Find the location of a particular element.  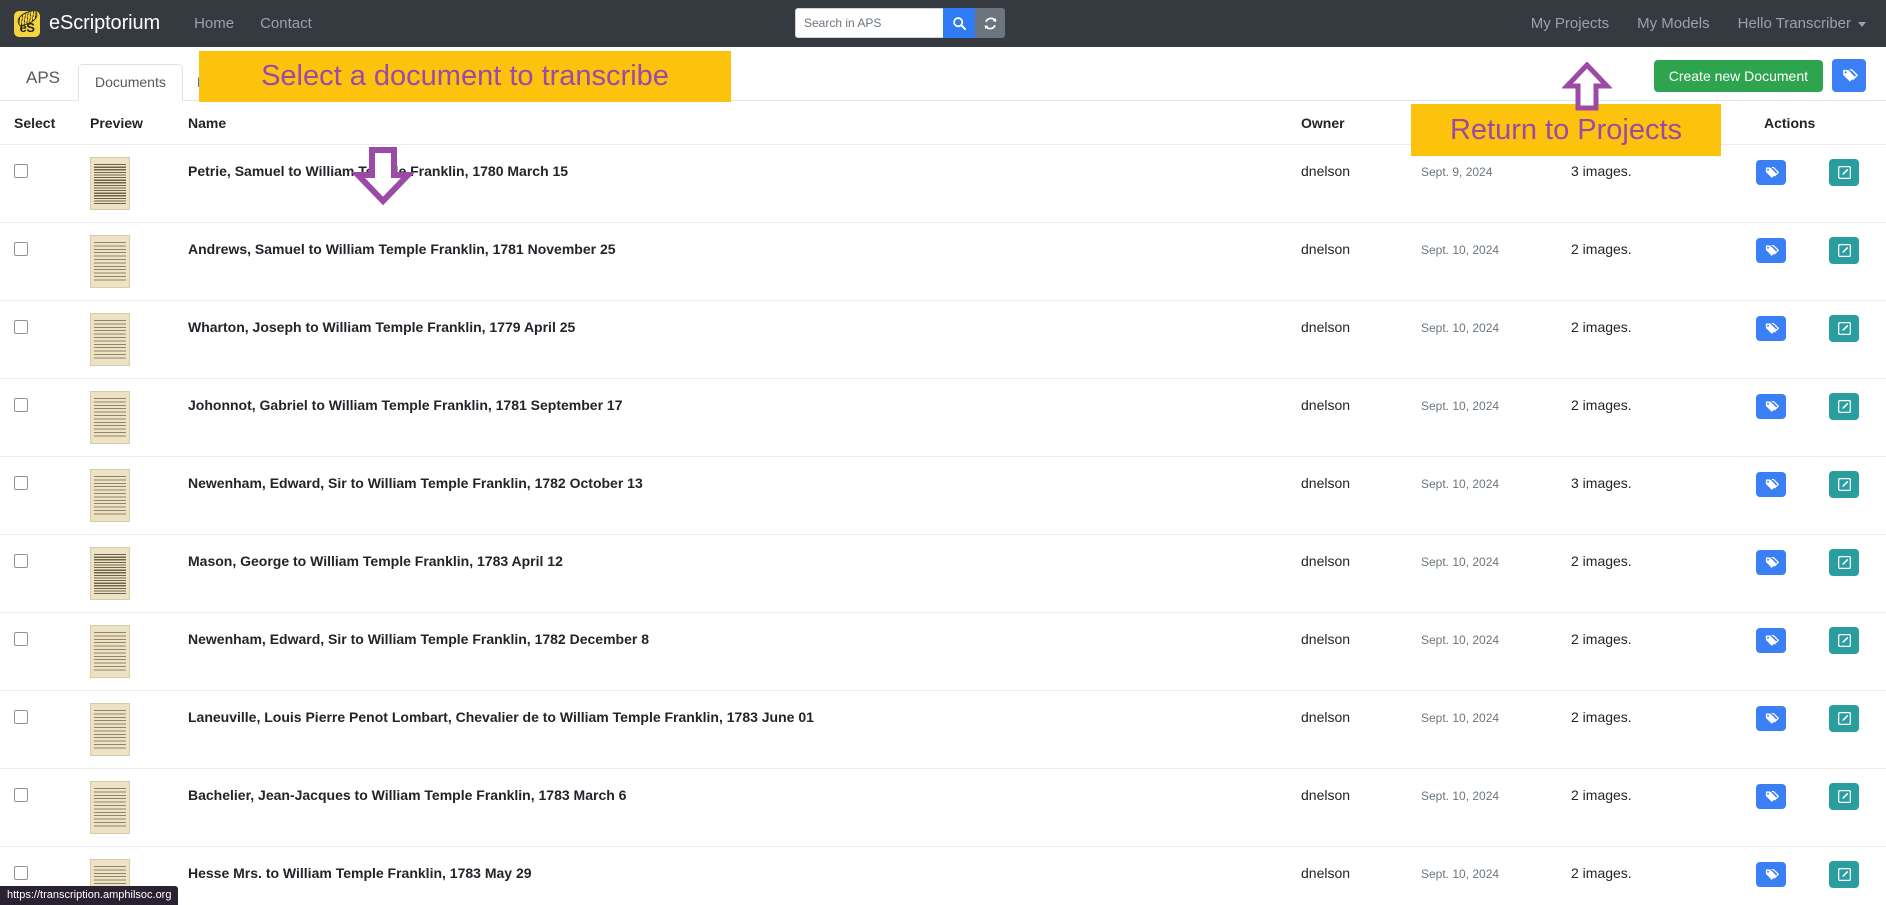

column-header-owner: Owner is located at coordinates (1361, 123).